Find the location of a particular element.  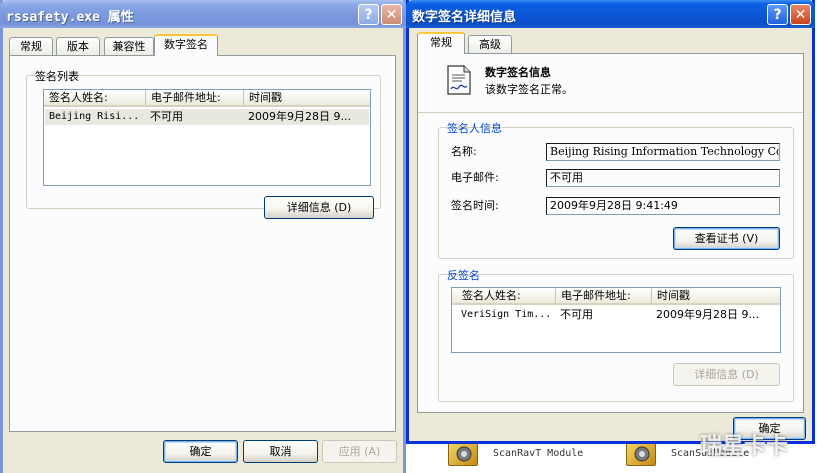

background-item-label: ScanRavT Module is located at coordinates (538, 453).